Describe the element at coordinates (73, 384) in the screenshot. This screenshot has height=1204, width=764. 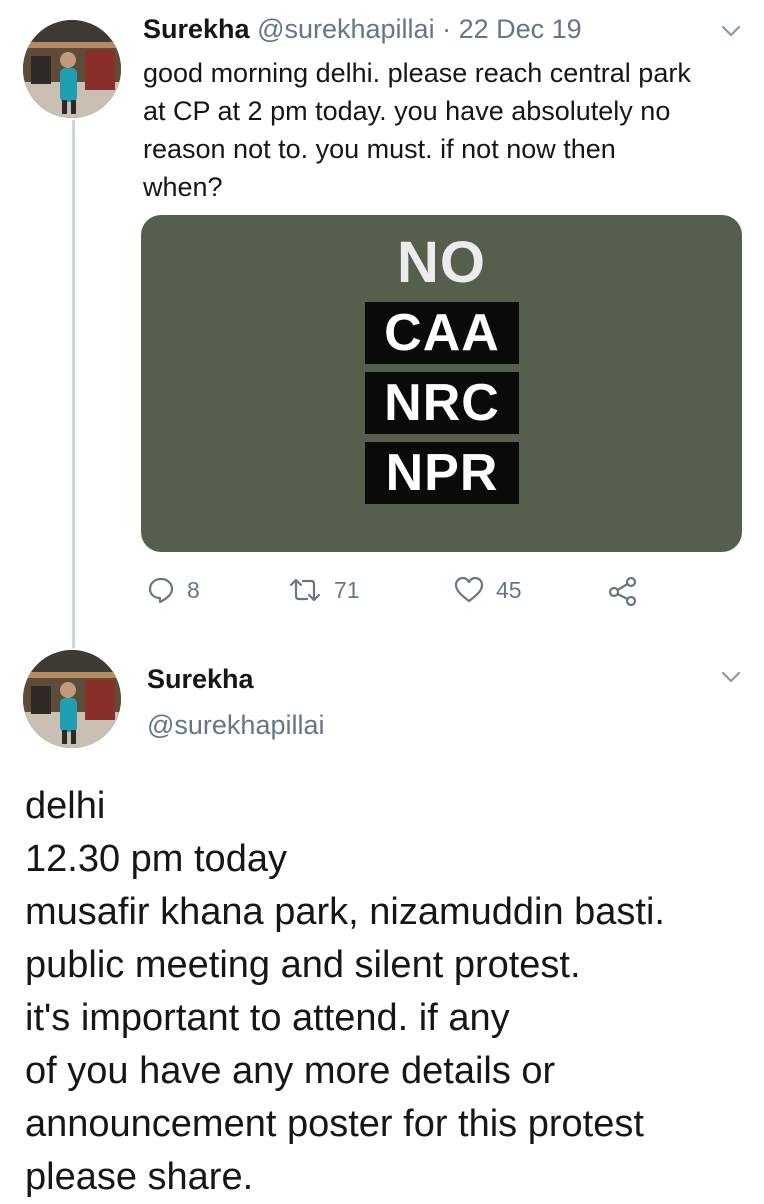
I see `thread-line` at that location.